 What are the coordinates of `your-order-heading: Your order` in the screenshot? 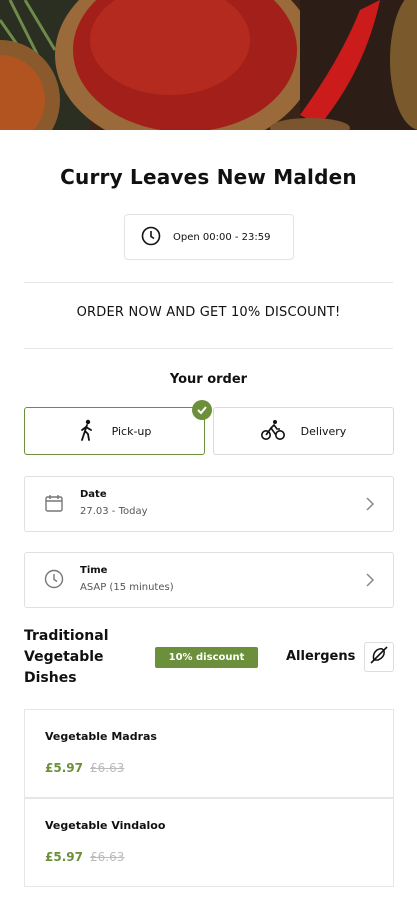 It's located at (208, 379).